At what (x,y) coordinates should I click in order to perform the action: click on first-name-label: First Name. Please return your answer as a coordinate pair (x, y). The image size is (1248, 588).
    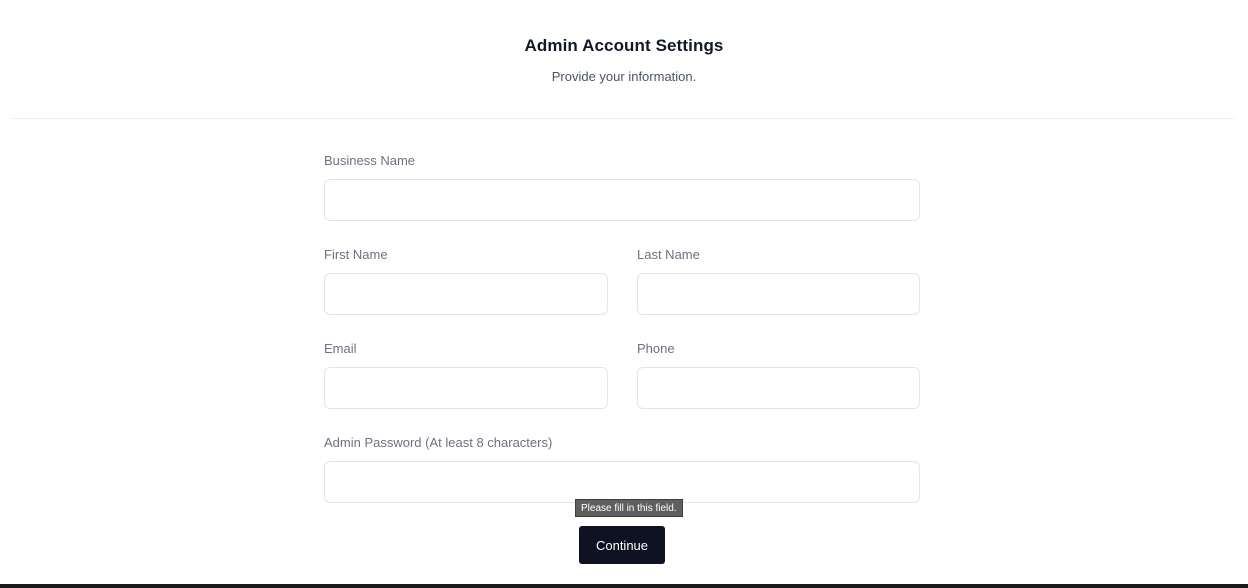
    Looking at the image, I should click on (356, 254).